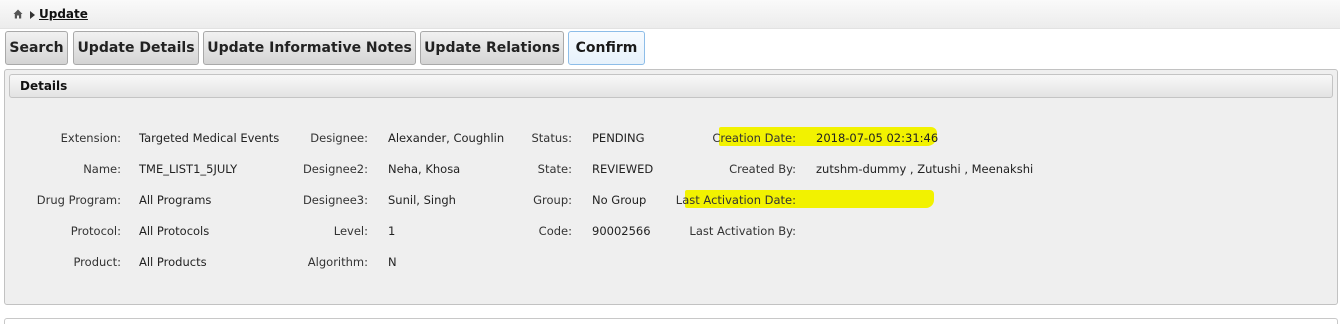 The height and width of the screenshot is (324, 1340). What do you see at coordinates (554, 169) in the screenshot?
I see `state-label: State:` at bounding box center [554, 169].